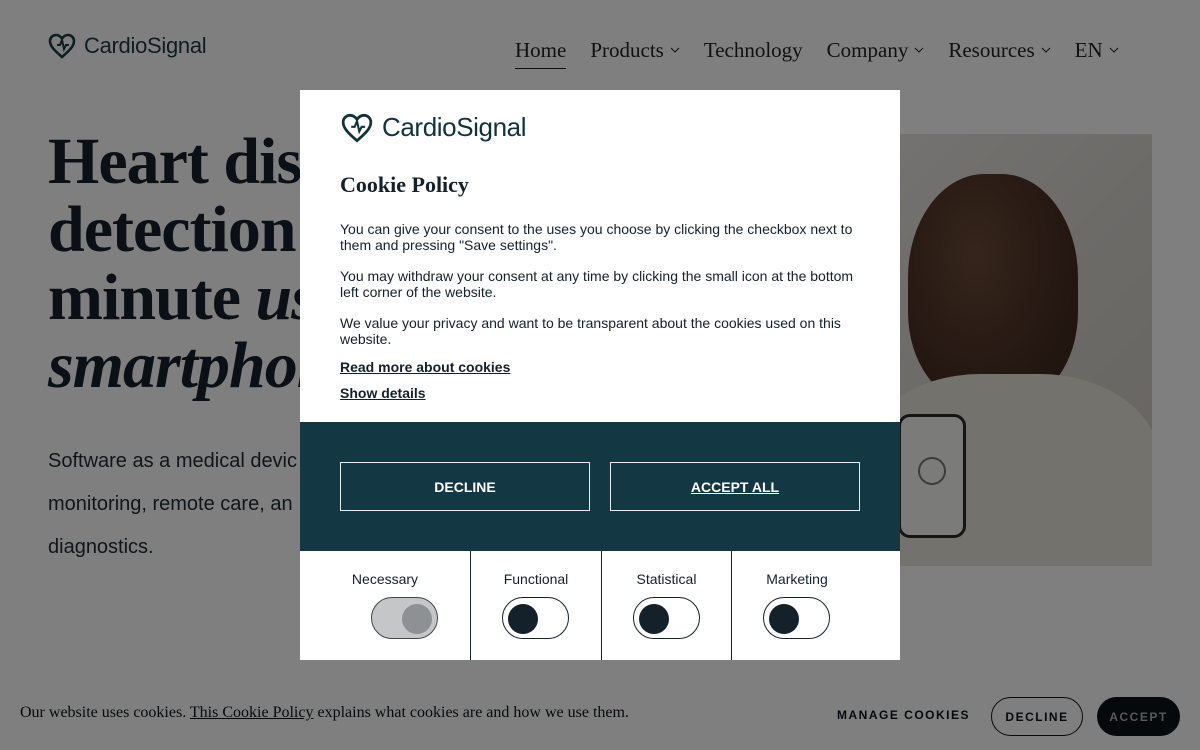 The width and height of the screenshot is (1200, 750). I want to click on category-label: Necessary, so click(385, 579).